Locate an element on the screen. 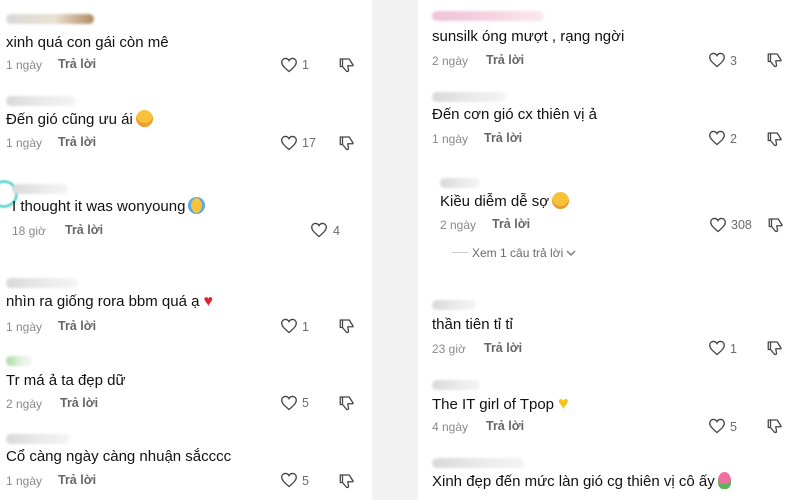 This screenshot has height=500, width=800. divider is located at coordinates (395, 250).